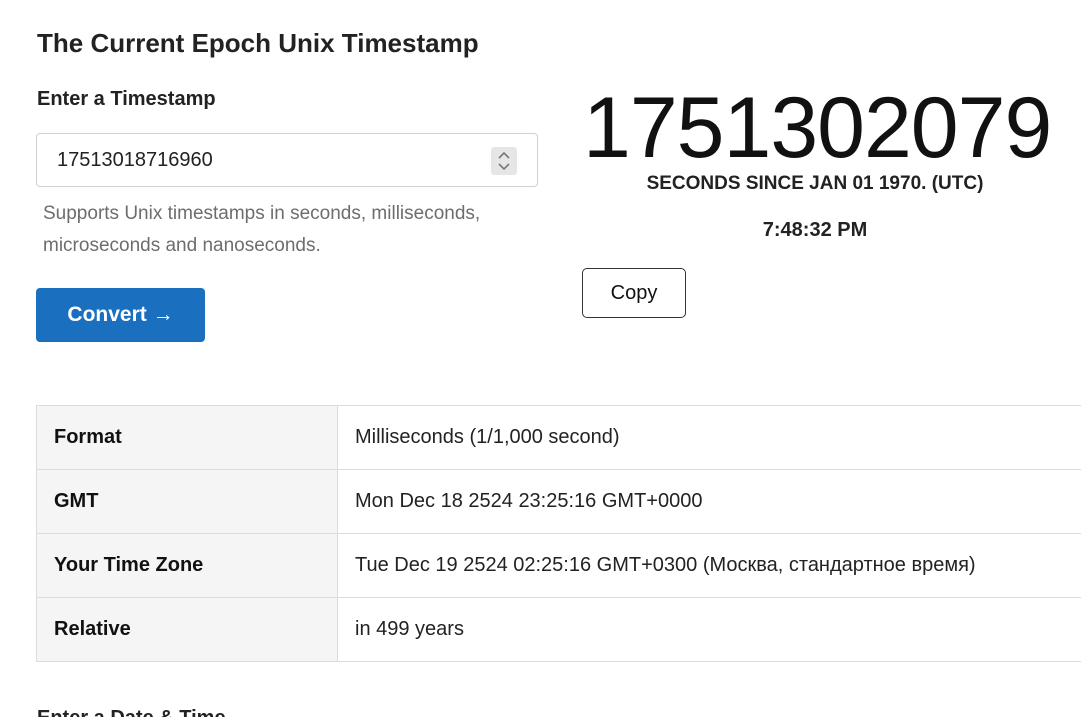 The height and width of the screenshot is (717, 1081). Describe the element at coordinates (709, 501) in the screenshot. I see `row-value: Mon Dec 18 2524 23:25:16 GMT+0000` at that location.